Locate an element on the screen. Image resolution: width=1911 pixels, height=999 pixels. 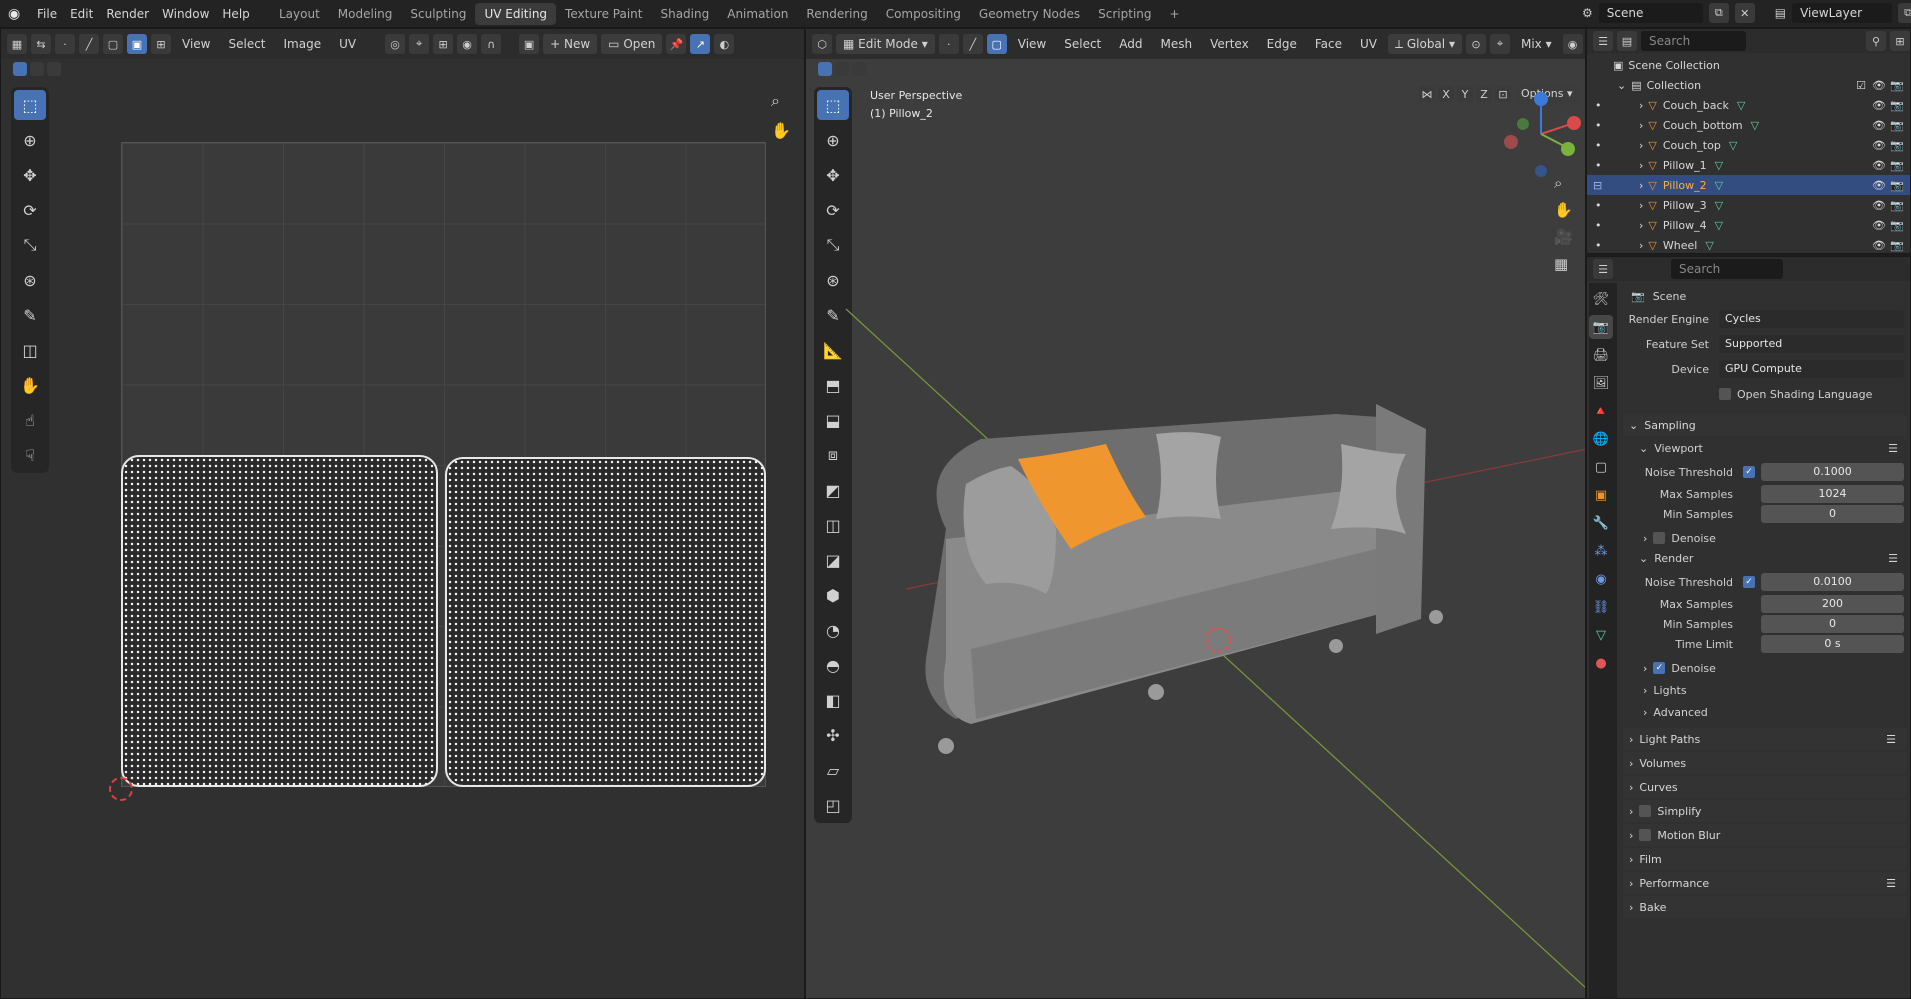
object-tab-icon: ▣ is located at coordinates (1601, 495).